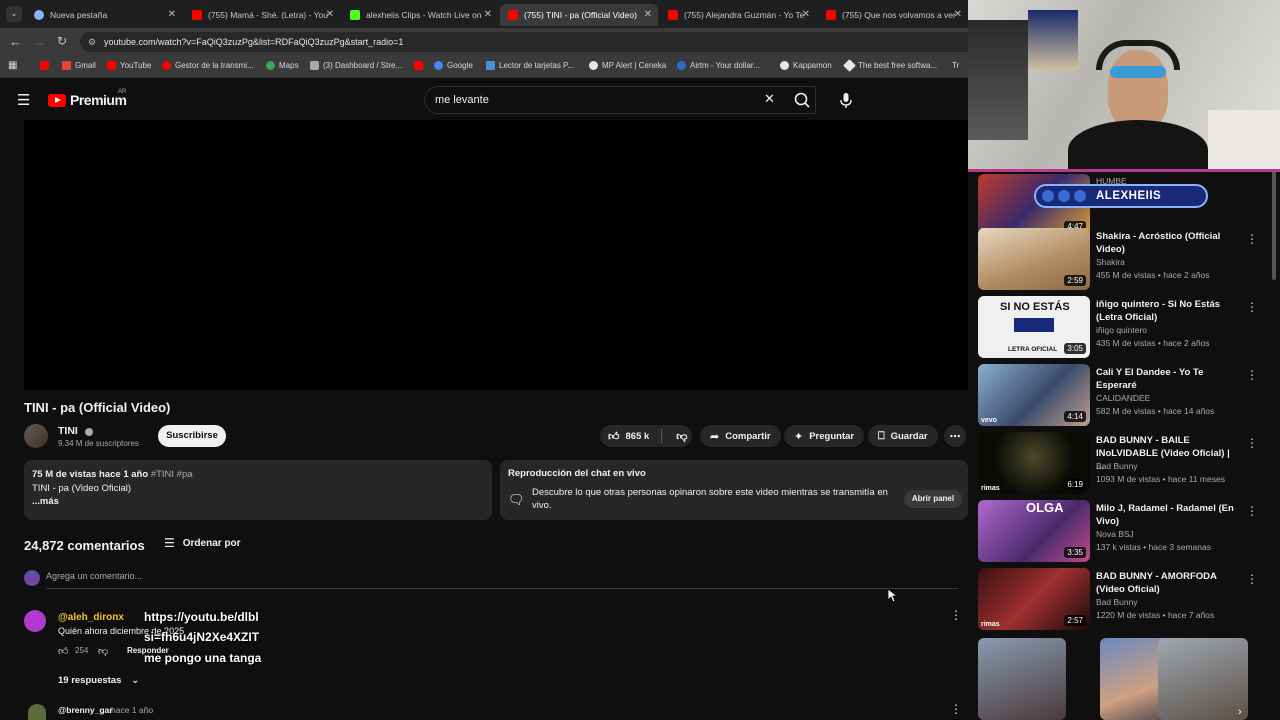  What do you see at coordinates (1034, 259) in the screenshot?
I see `video-thumbnail: 2:59` at bounding box center [1034, 259].